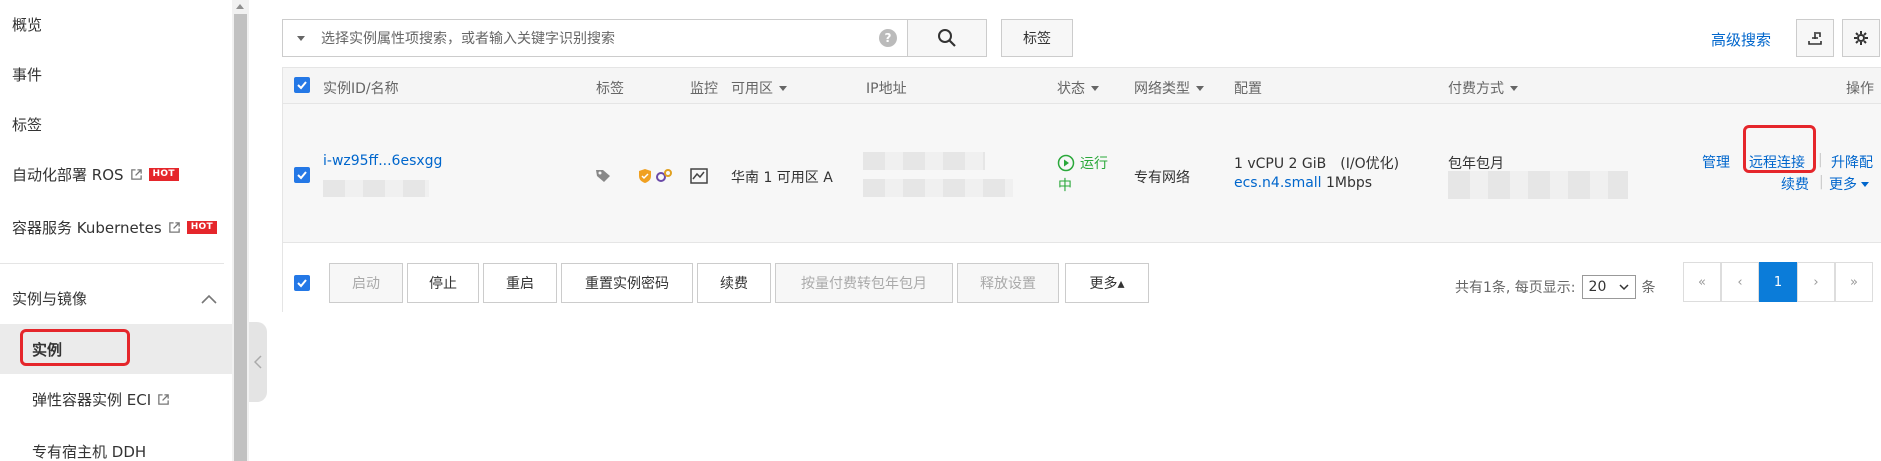 The height and width of the screenshot is (461, 1881). Describe the element at coordinates (664, 176) in the screenshot. I see `plugin-gear-icon` at that location.